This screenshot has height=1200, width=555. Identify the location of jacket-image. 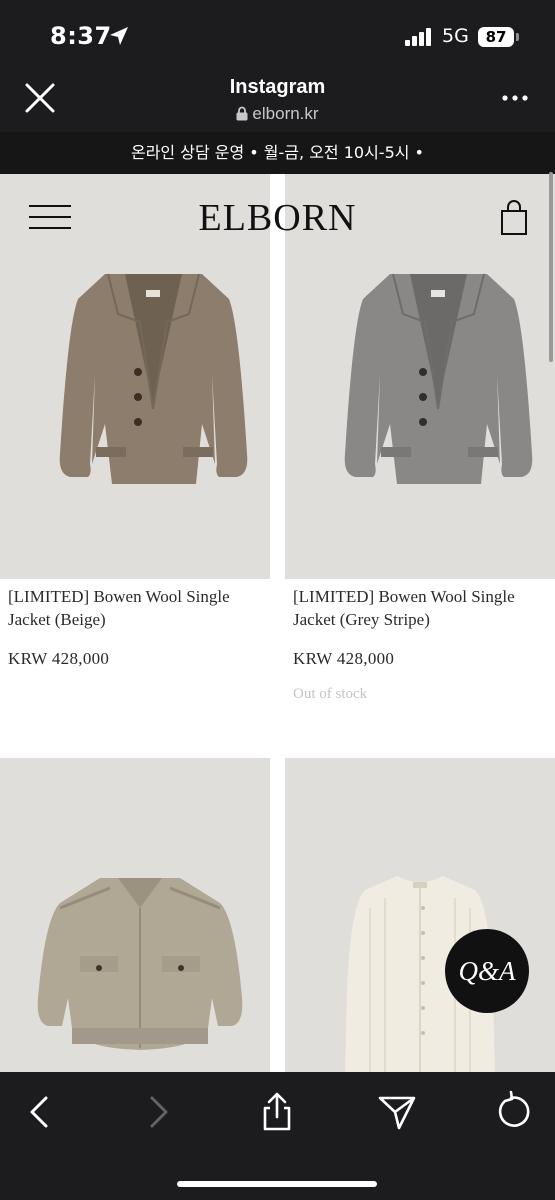
(140, 964).